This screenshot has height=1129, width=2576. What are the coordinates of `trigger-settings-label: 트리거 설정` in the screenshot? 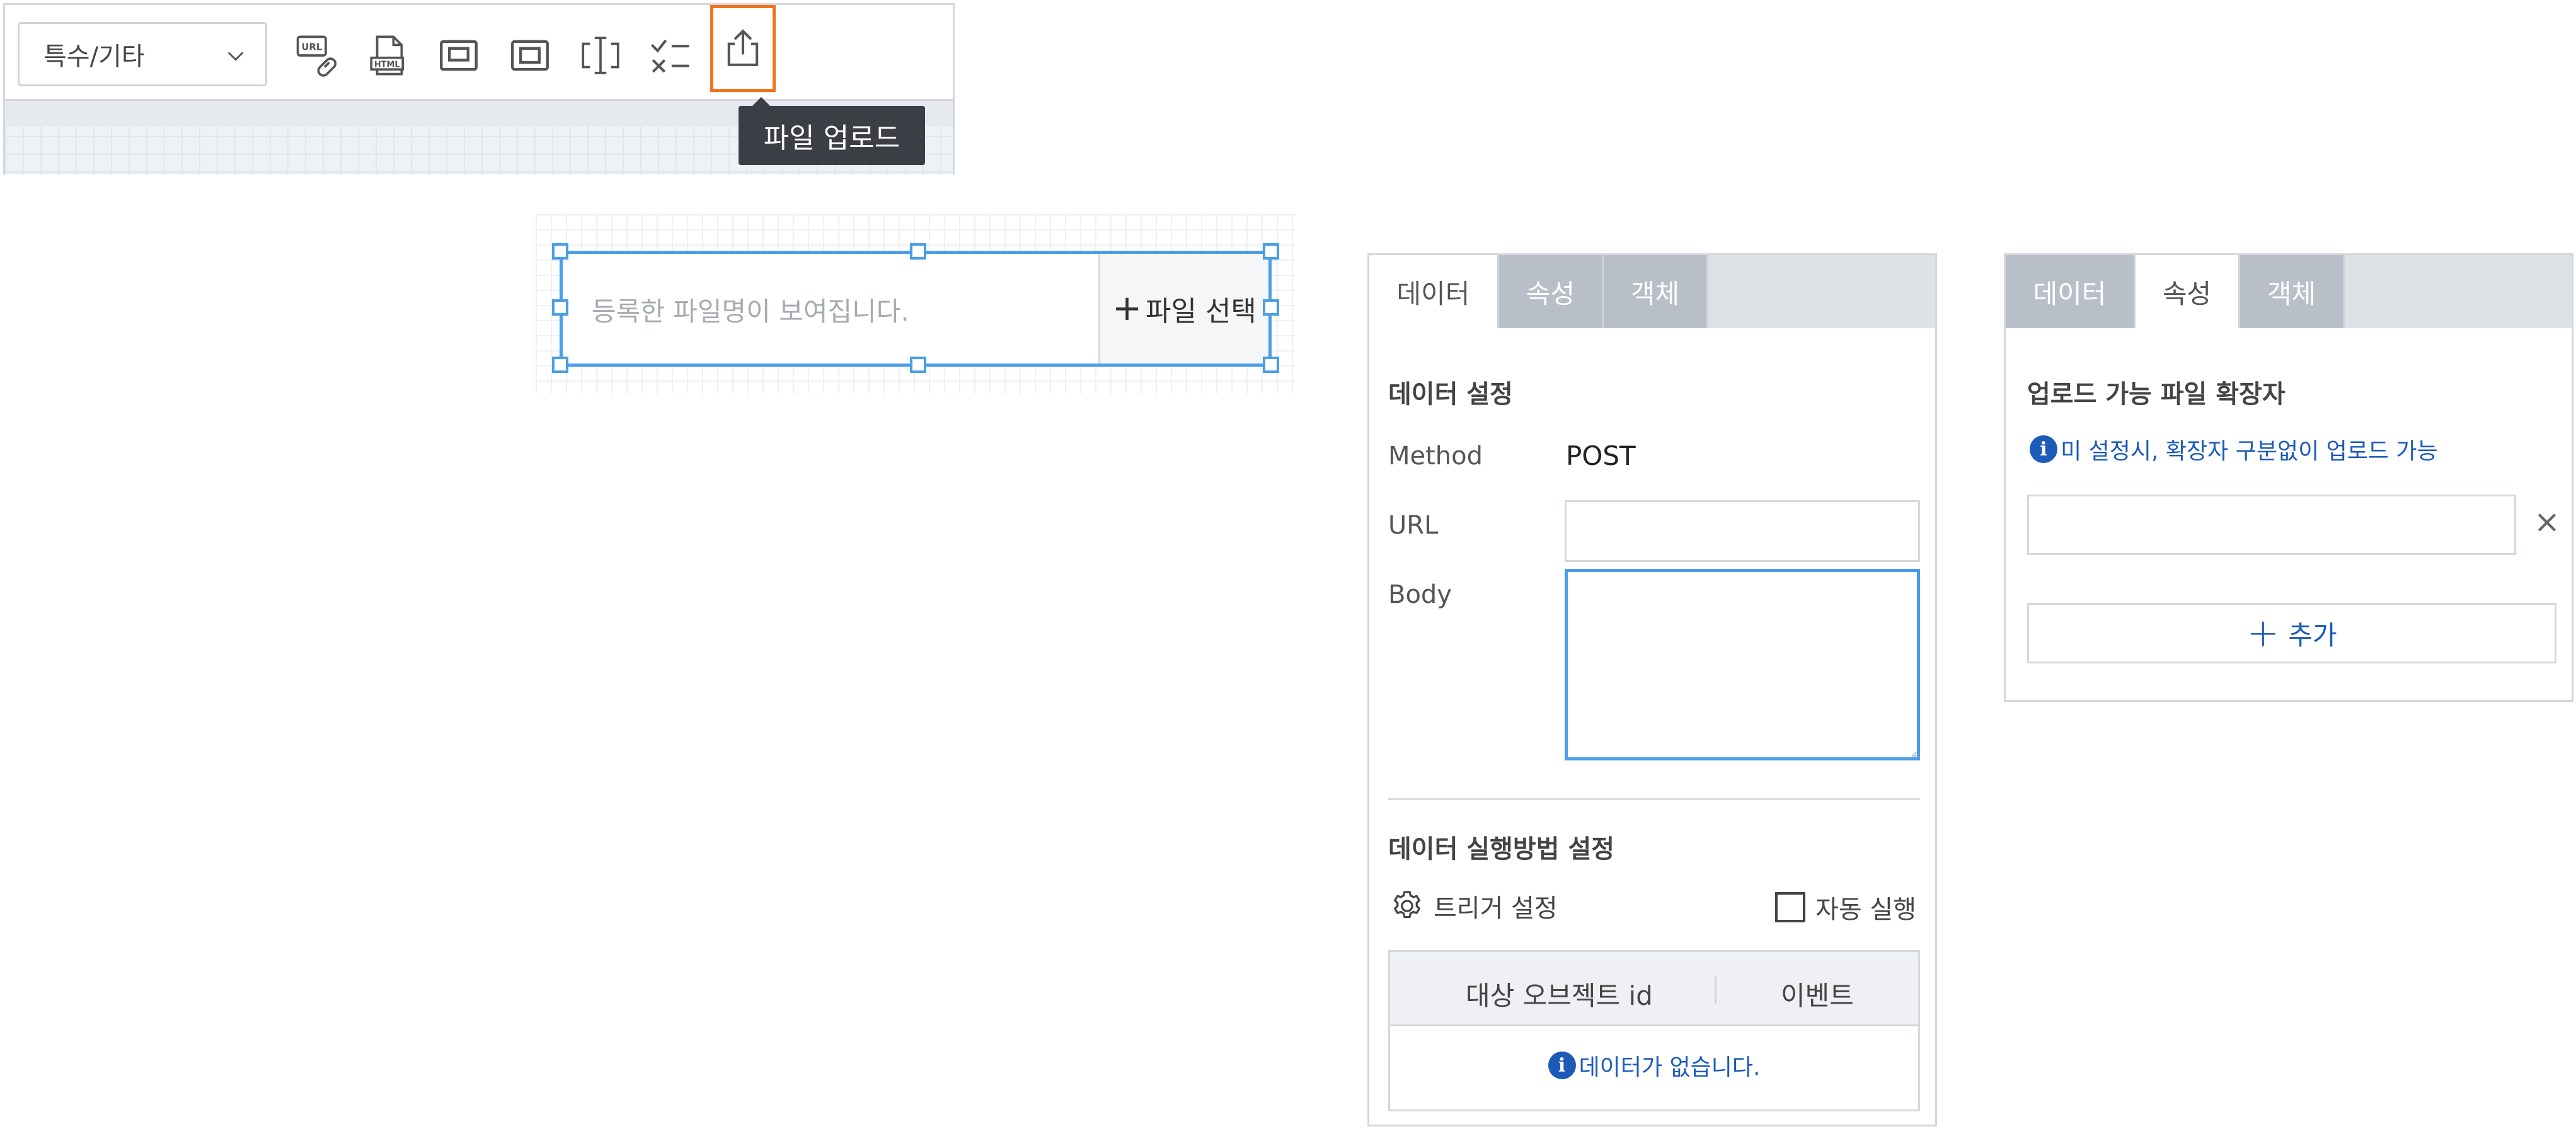 It's located at (1496, 908).